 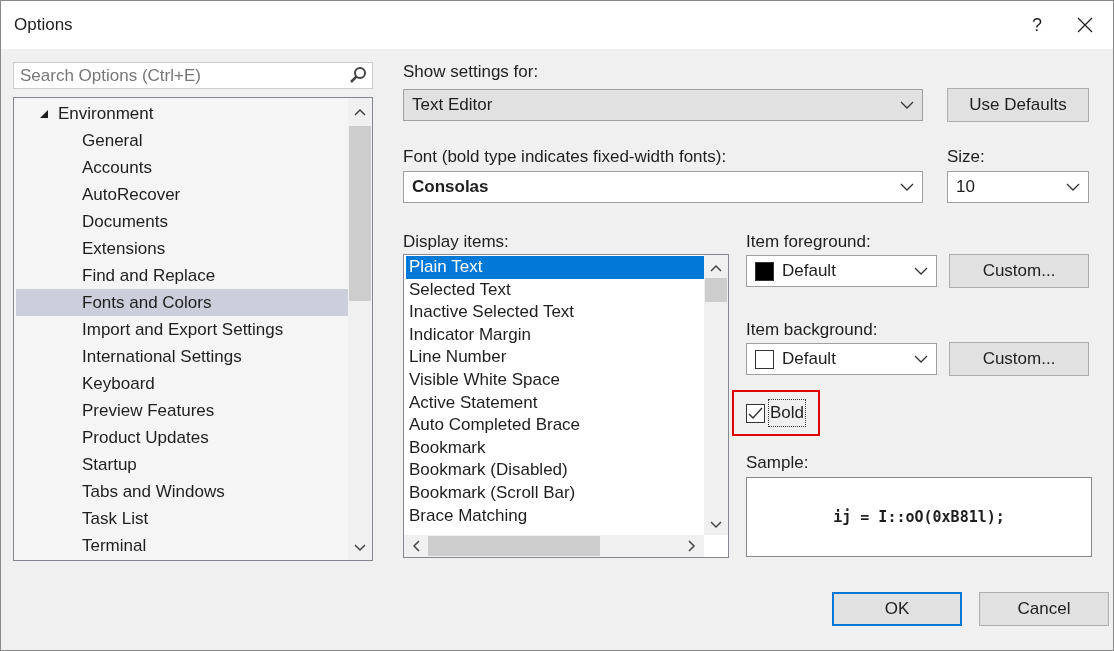 What do you see at coordinates (555, 493) in the screenshot?
I see `list-item: Bookmark (Scroll Bar)` at bounding box center [555, 493].